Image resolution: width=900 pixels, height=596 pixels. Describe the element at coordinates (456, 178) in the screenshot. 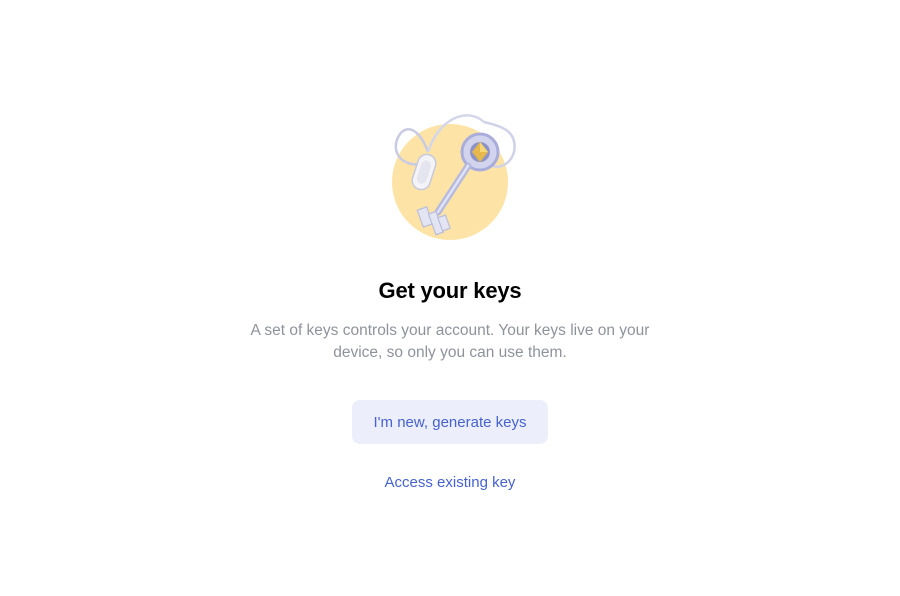

I see `keys-illustration-icon` at that location.